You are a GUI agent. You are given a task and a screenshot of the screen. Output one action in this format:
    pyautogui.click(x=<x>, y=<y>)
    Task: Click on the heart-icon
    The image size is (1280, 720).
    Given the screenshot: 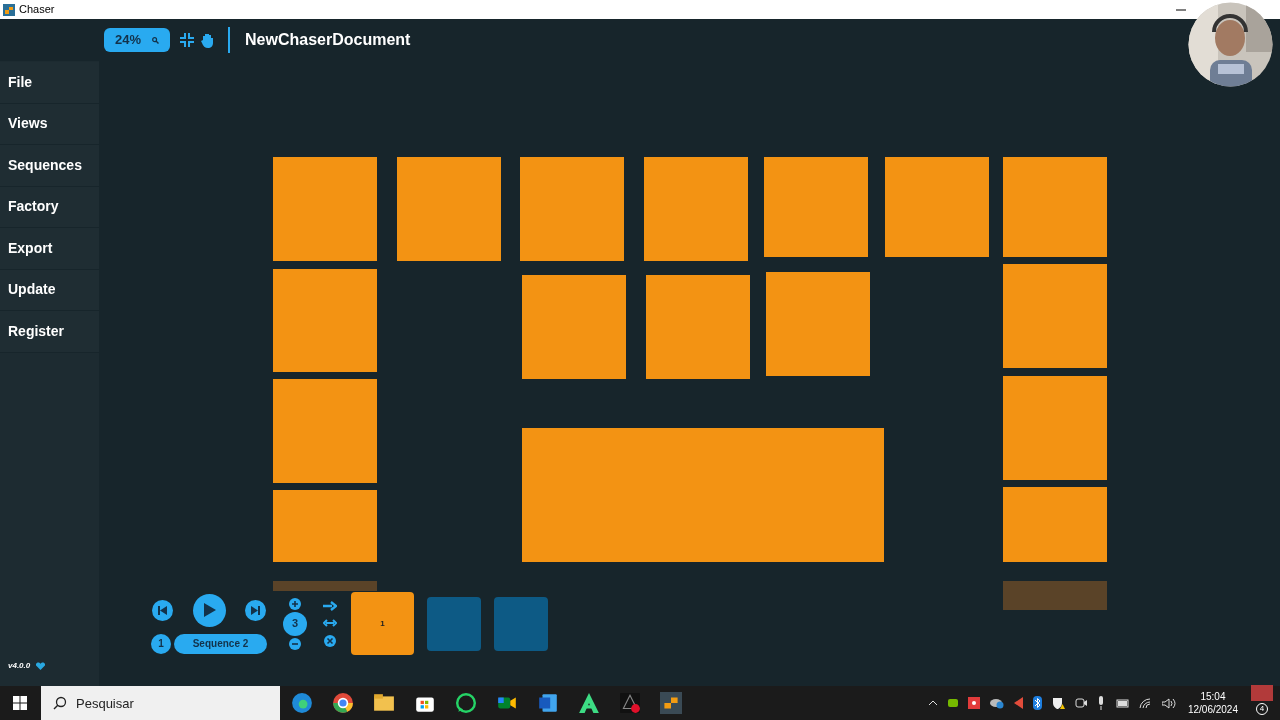 What is the action you would take?
    pyautogui.click(x=41, y=666)
    